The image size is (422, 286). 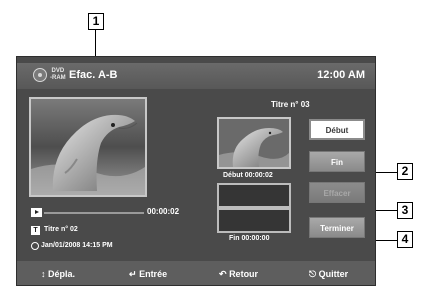 I want to click on footer-move: ↕ Dépla., so click(x=58, y=274).